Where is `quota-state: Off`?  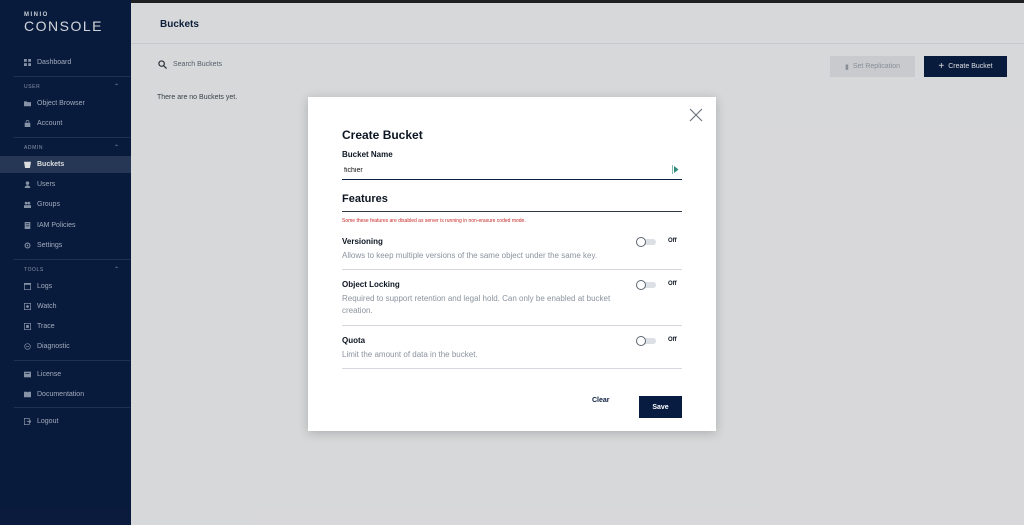 quota-state: Off is located at coordinates (672, 340).